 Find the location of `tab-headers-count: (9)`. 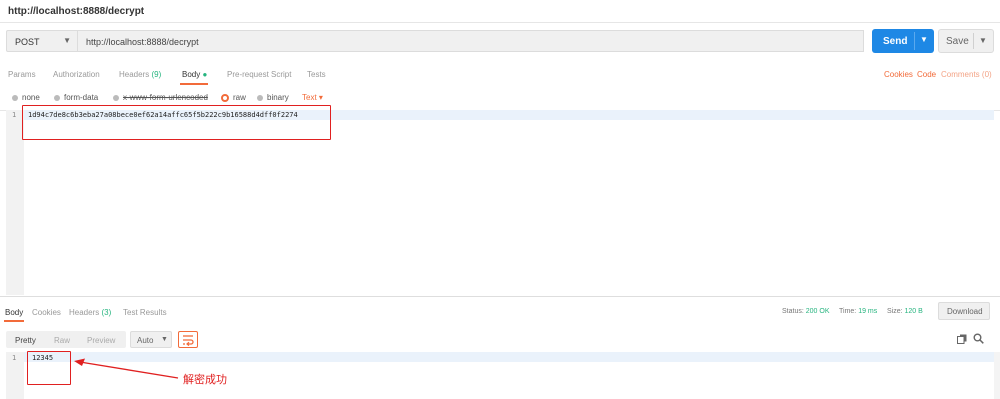

tab-headers-count: (9) is located at coordinates (156, 74).